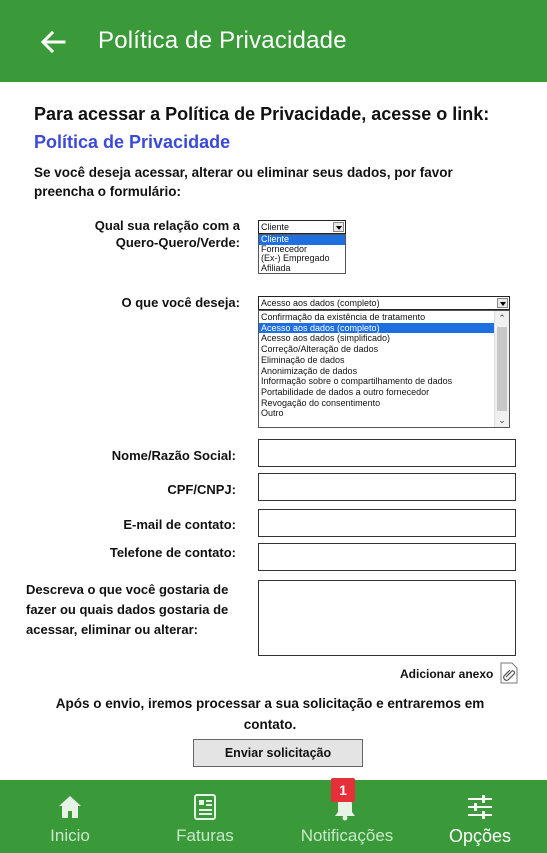 This screenshot has width=547, height=853. I want to click on attach-label: Adicionar anexo, so click(446, 674).